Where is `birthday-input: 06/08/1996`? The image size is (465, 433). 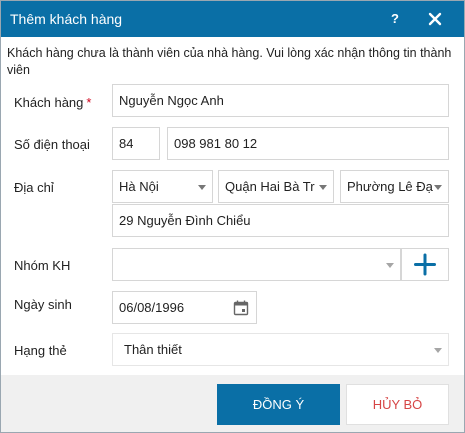
birthday-input: 06/08/1996 is located at coordinates (184, 307).